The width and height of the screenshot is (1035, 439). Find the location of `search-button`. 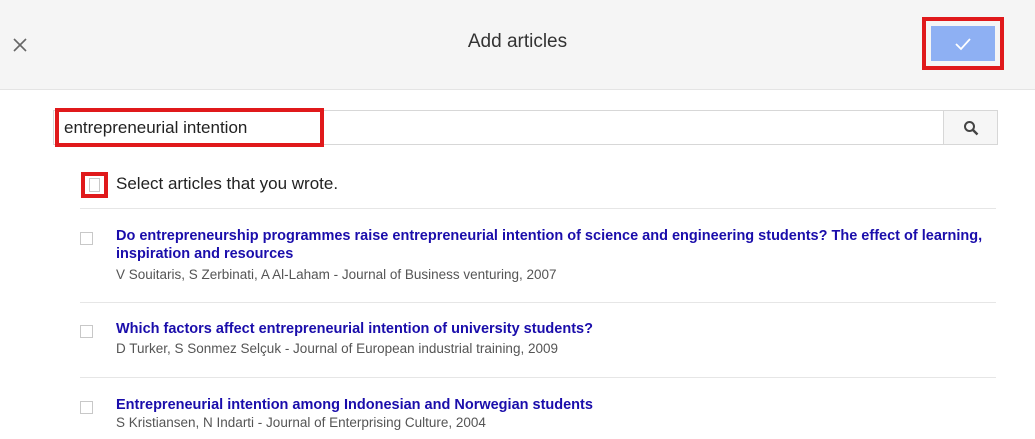

search-button is located at coordinates (970, 127).